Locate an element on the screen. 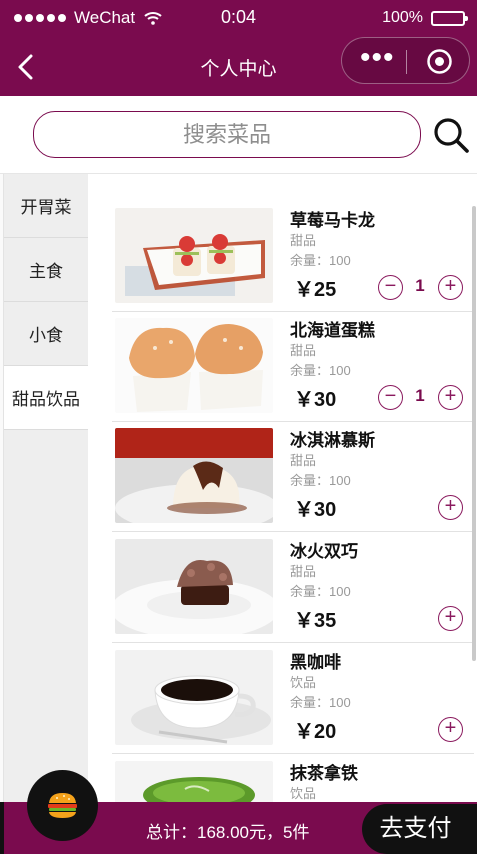 The image size is (477, 854). dish-name: 黑咖啡 is located at coordinates (315, 662).